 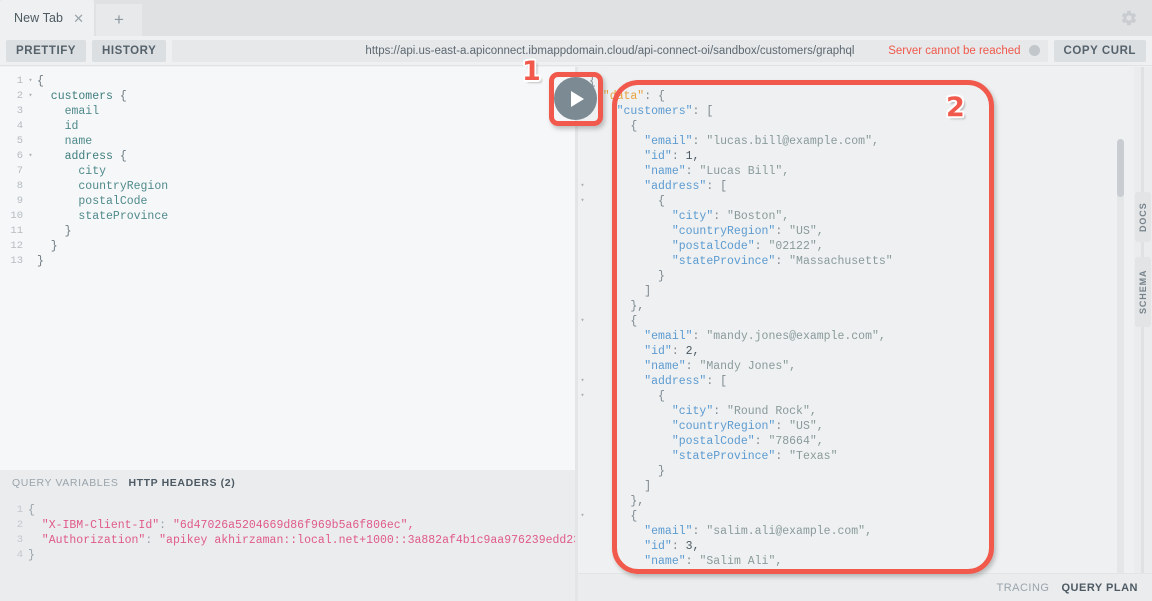 What do you see at coordinates (641, 141) in the screenshot?
I see `code-token: "email"` at bounding box center [641, 141].